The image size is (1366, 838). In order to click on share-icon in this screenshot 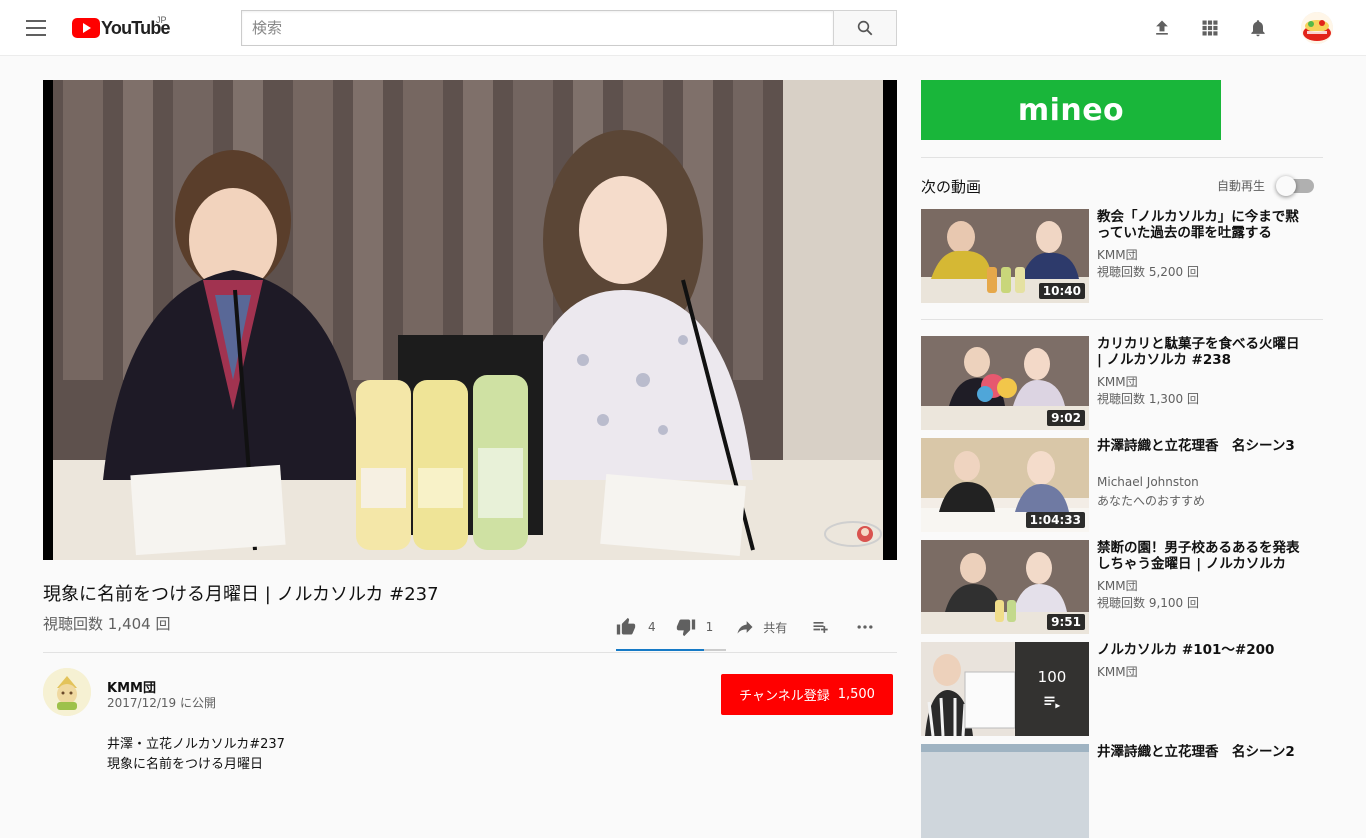, I will do `click(745, 627)`.